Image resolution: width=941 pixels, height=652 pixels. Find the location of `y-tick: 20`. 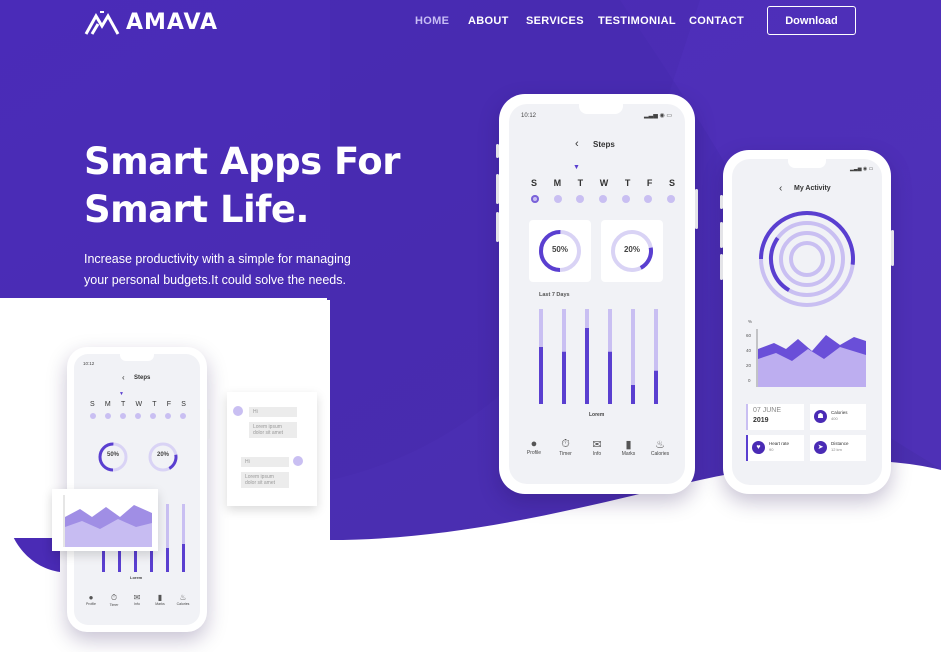

y-tick: 20 is located at coordinates (749, 365).